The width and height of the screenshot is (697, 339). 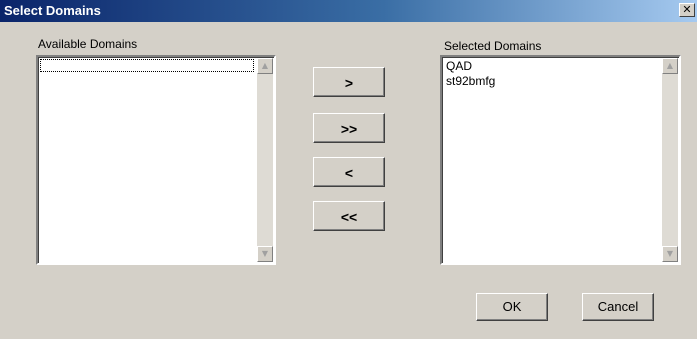 I want to click on selected-domains-label: Selected Domains, so click(x=493, y=46).